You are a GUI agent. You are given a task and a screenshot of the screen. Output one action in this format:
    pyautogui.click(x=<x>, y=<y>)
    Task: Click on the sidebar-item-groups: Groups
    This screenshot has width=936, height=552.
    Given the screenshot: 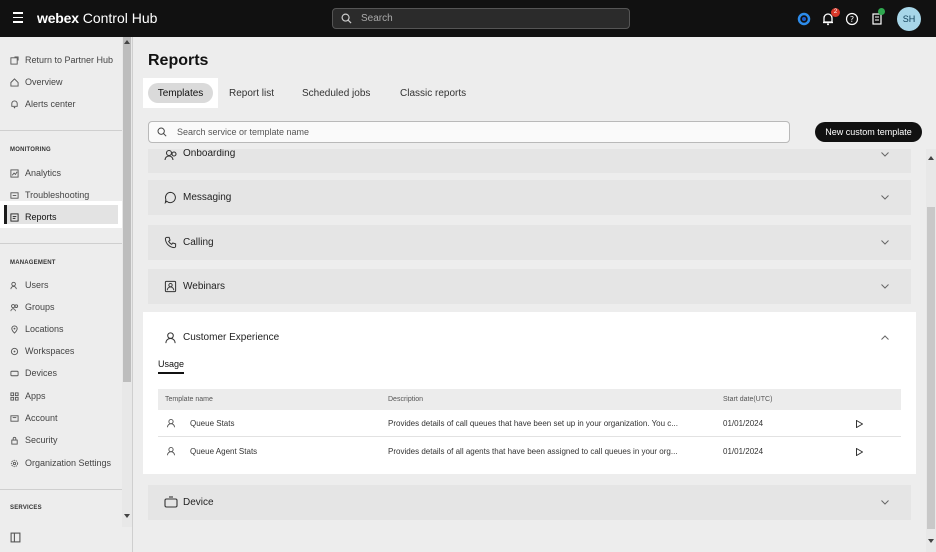 What is the action you would take?
    pyautogui.click(x=32, y=307)
    